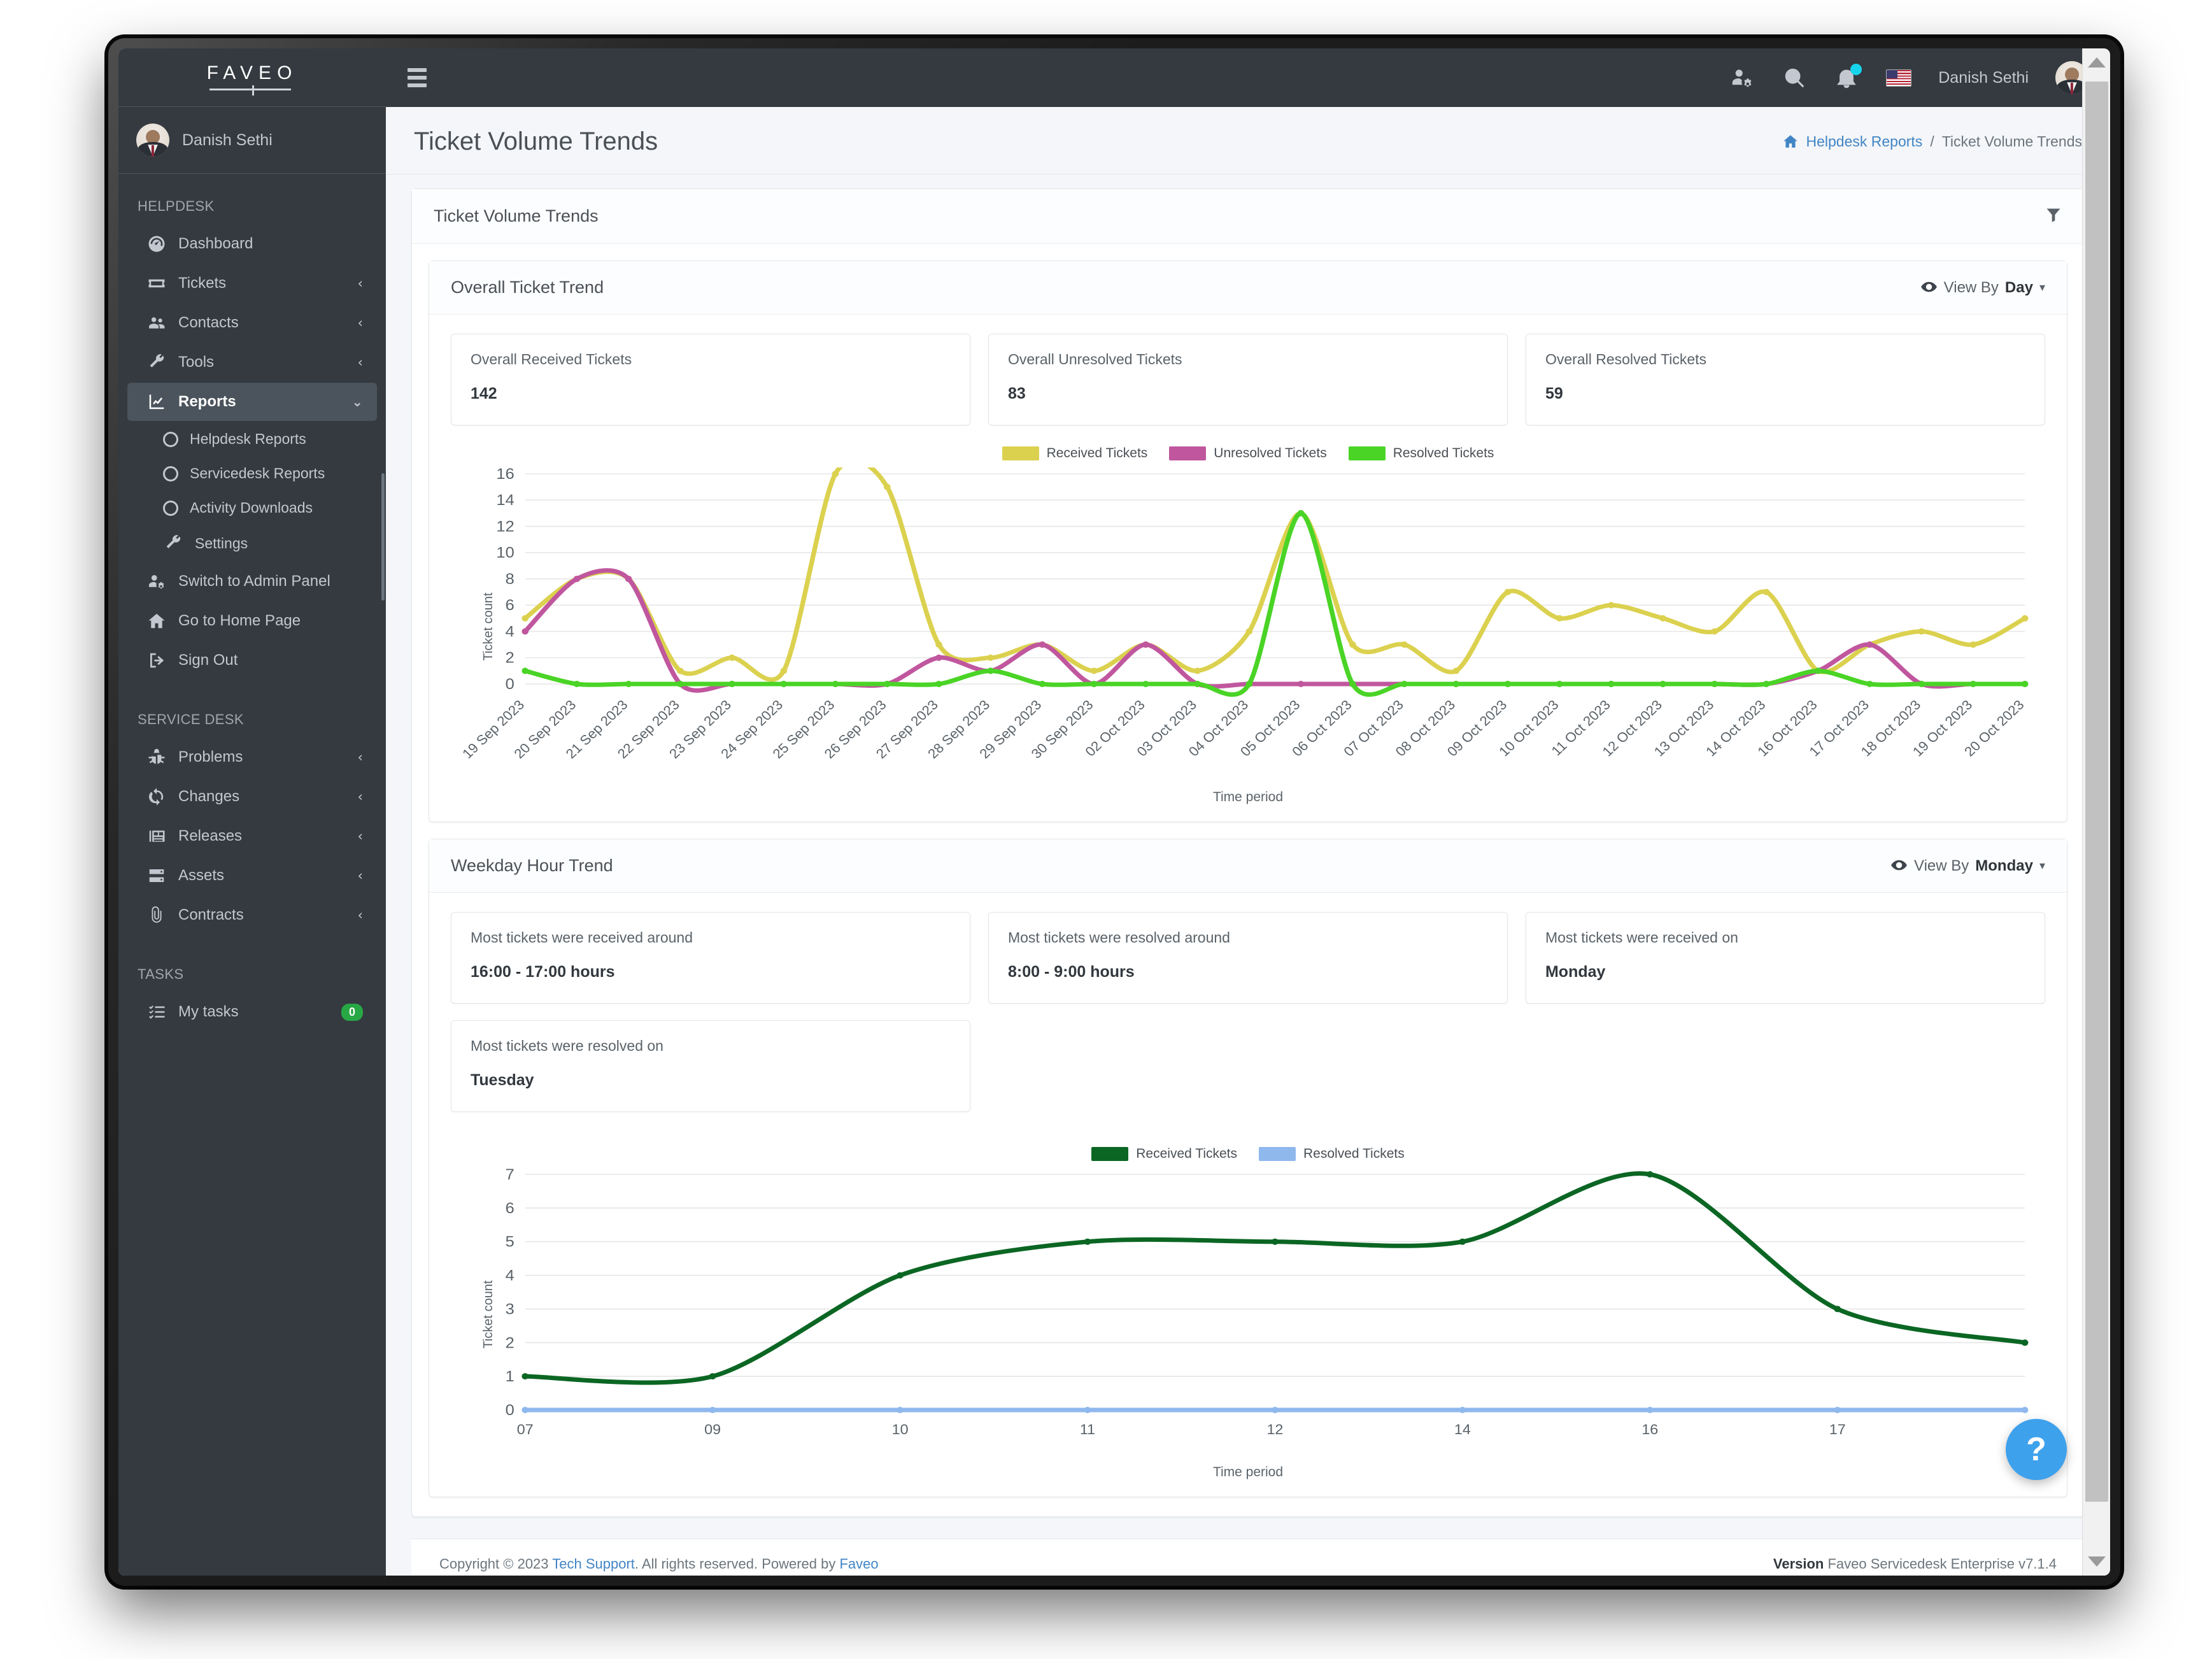 The height and width of the screenshot is (1659, 2212). I want to click on help-button: ?, so click(2037, 1449).